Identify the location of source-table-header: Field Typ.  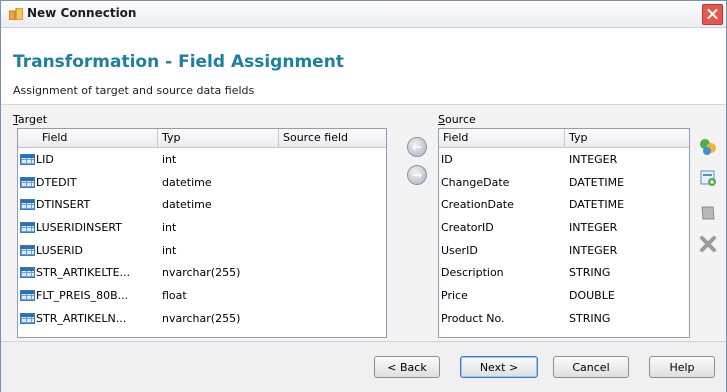
(564, 138).